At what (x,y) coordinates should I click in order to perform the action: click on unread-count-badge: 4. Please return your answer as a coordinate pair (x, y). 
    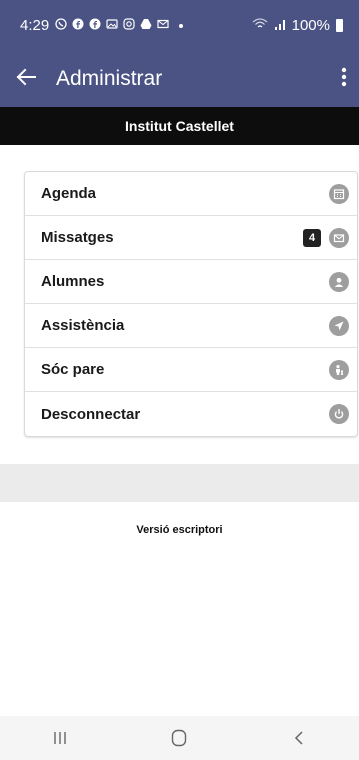
    Looking at the image, I should click on (312, 237).